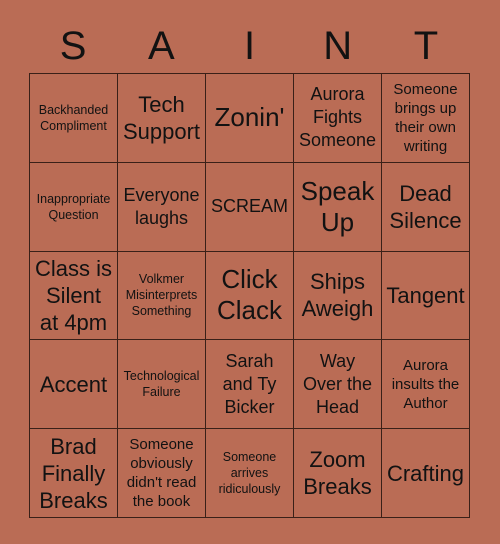 Image resolution: width=500 pixels, height=544 pixels. I want to click on bingo-header-letter-3: I, so click(249, 45).